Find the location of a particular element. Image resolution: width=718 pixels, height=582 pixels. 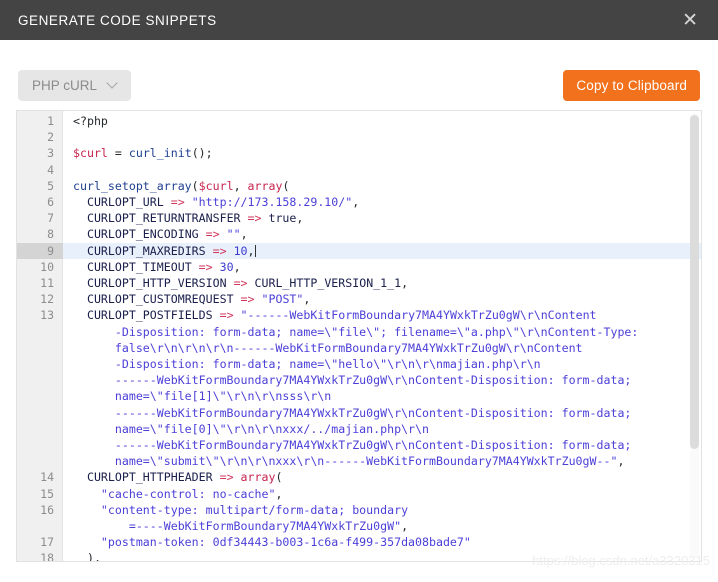

line-number: 8 is located at coordinates (50, 234).